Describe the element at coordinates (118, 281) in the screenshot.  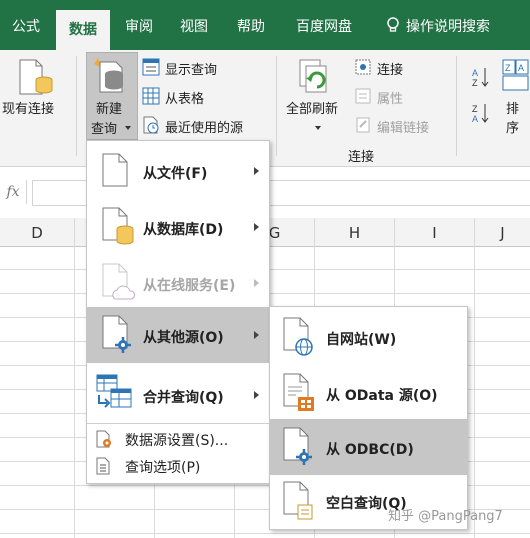
I see `cloud-icon` at that location.